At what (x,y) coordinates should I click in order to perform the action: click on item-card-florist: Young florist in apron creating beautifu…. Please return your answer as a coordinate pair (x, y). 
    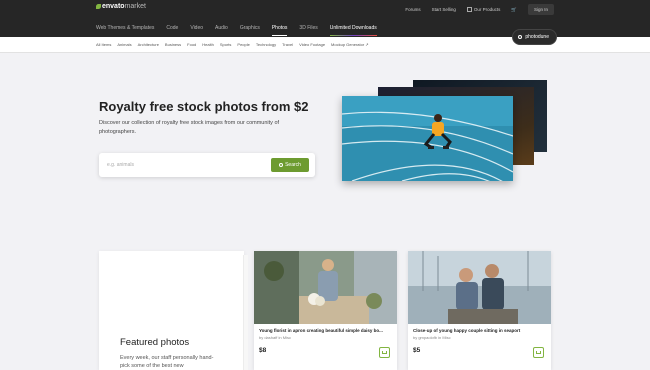
    Looking at the image, I should click on (325, 310).